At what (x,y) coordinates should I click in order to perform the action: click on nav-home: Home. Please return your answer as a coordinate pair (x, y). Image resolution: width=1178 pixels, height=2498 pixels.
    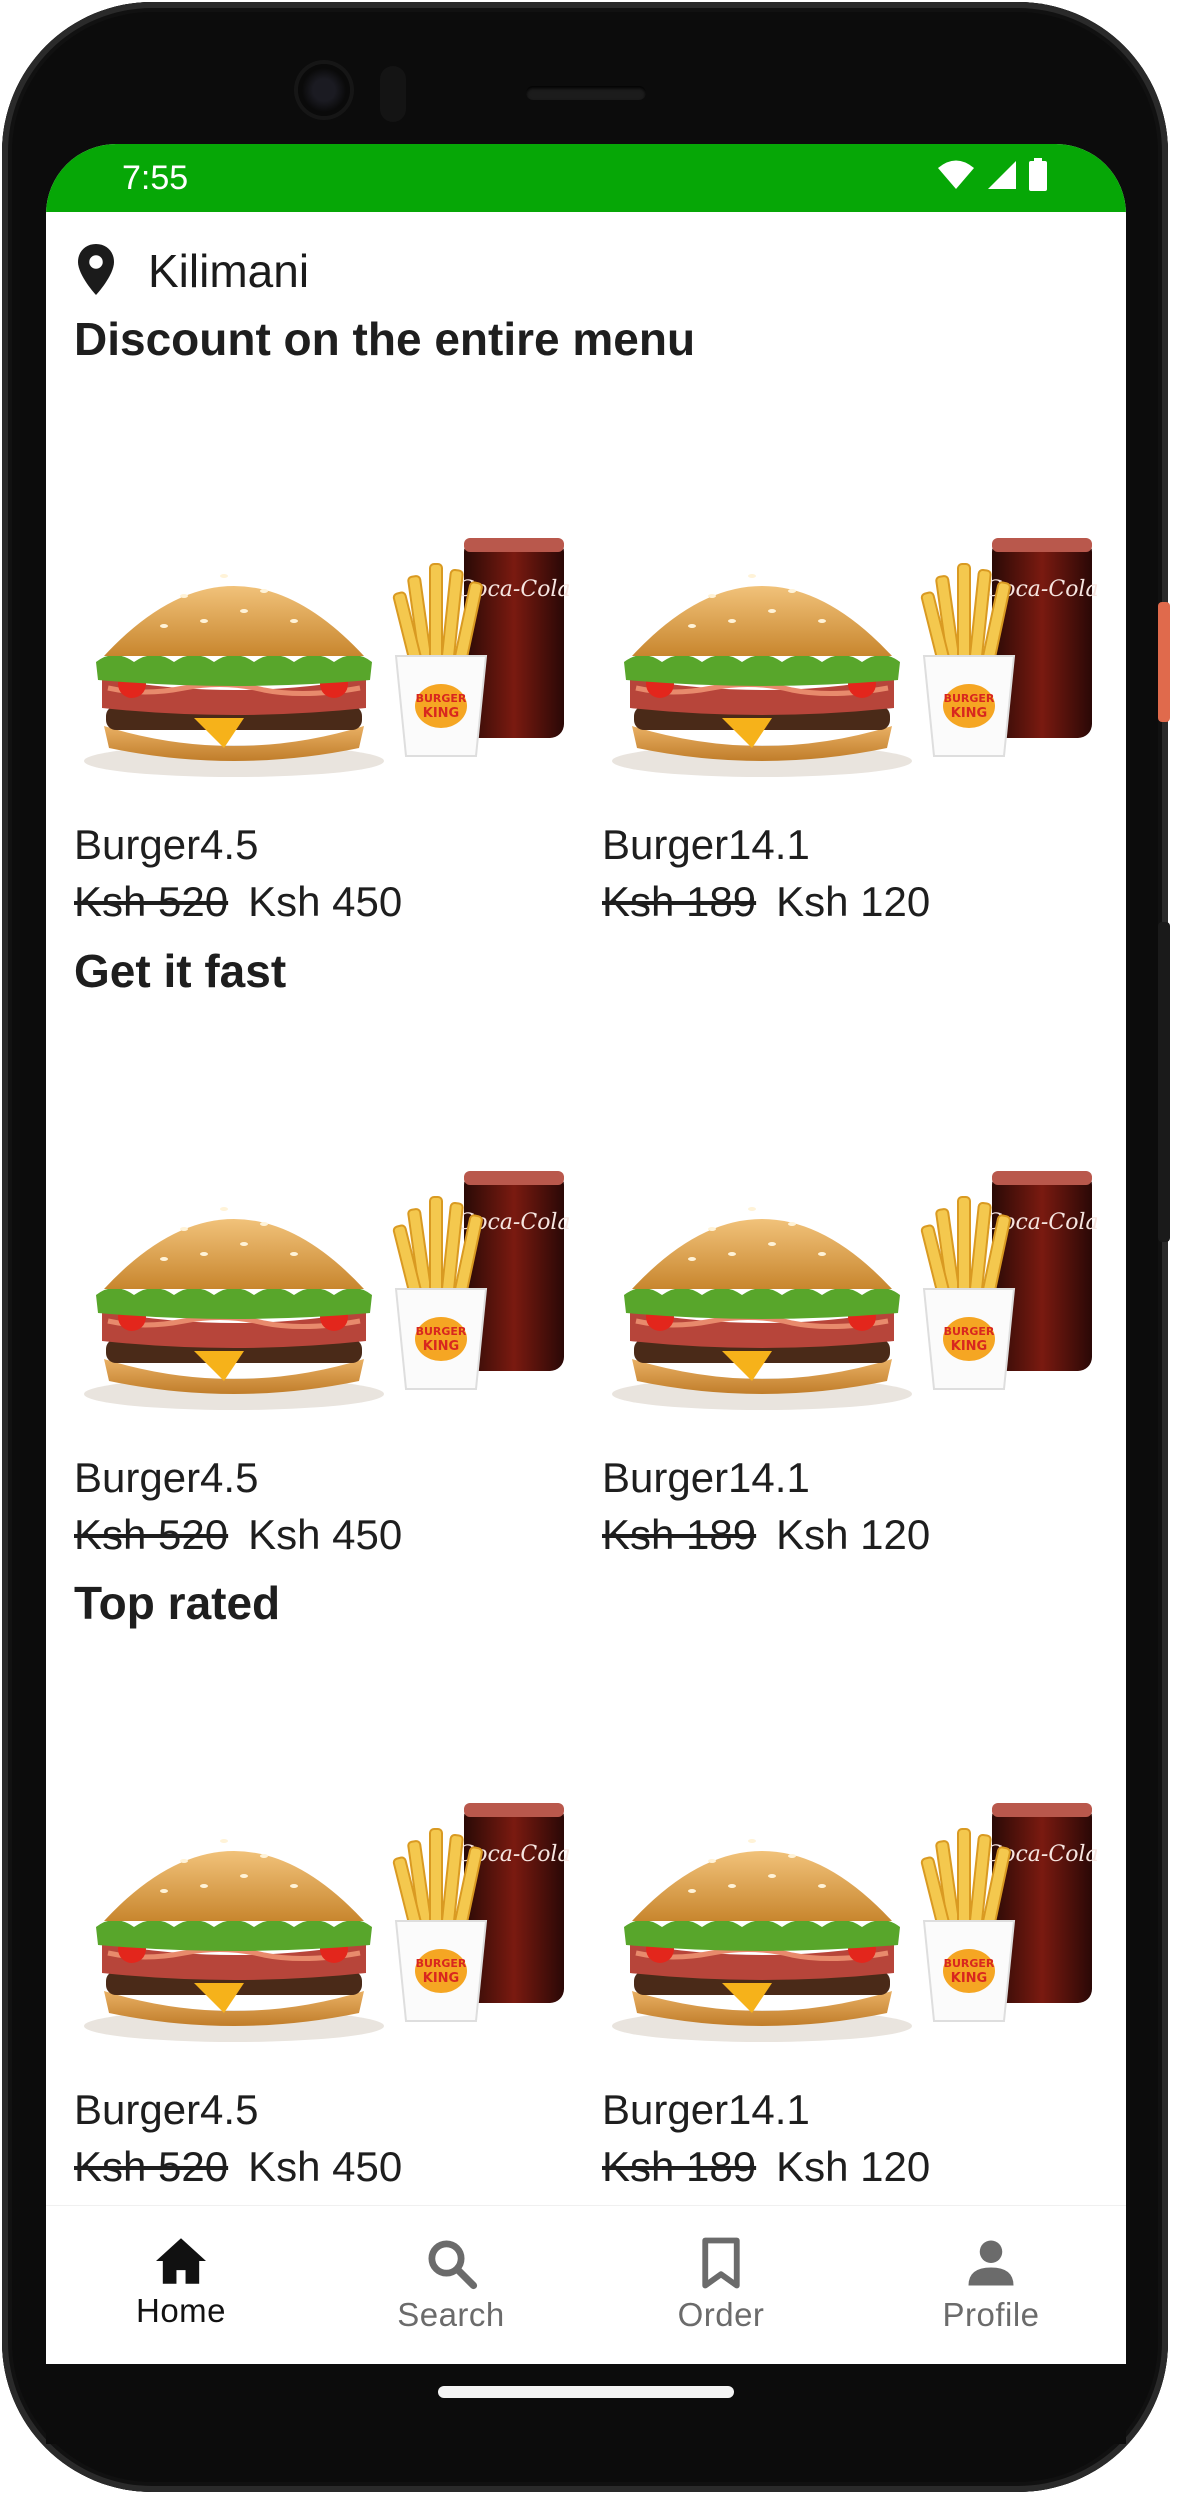
    Looking at the image, I should click on (181, 2285).